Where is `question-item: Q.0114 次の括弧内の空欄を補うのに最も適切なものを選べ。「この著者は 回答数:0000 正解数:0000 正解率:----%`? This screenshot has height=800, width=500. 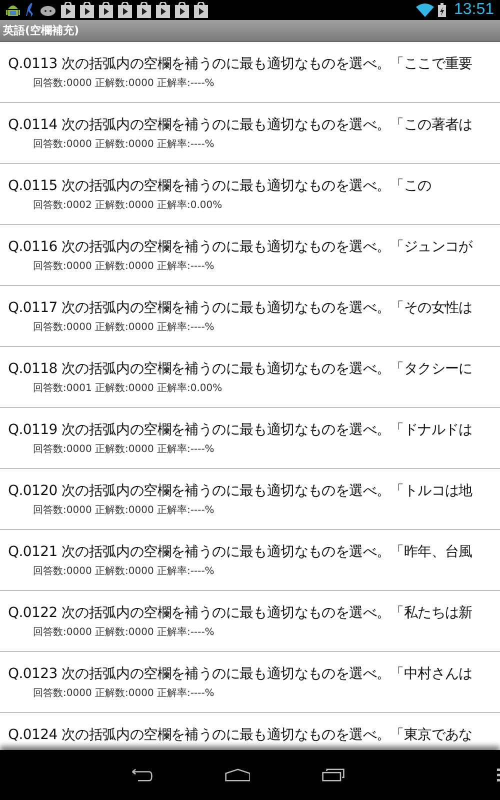 question-item: Q.0114 次の括弧内の空欄を補うのに最も適切なものを選べ。「この著者は 回答数:0000 正解数:0000 正解率:----% is located at coordinates (250, 133).